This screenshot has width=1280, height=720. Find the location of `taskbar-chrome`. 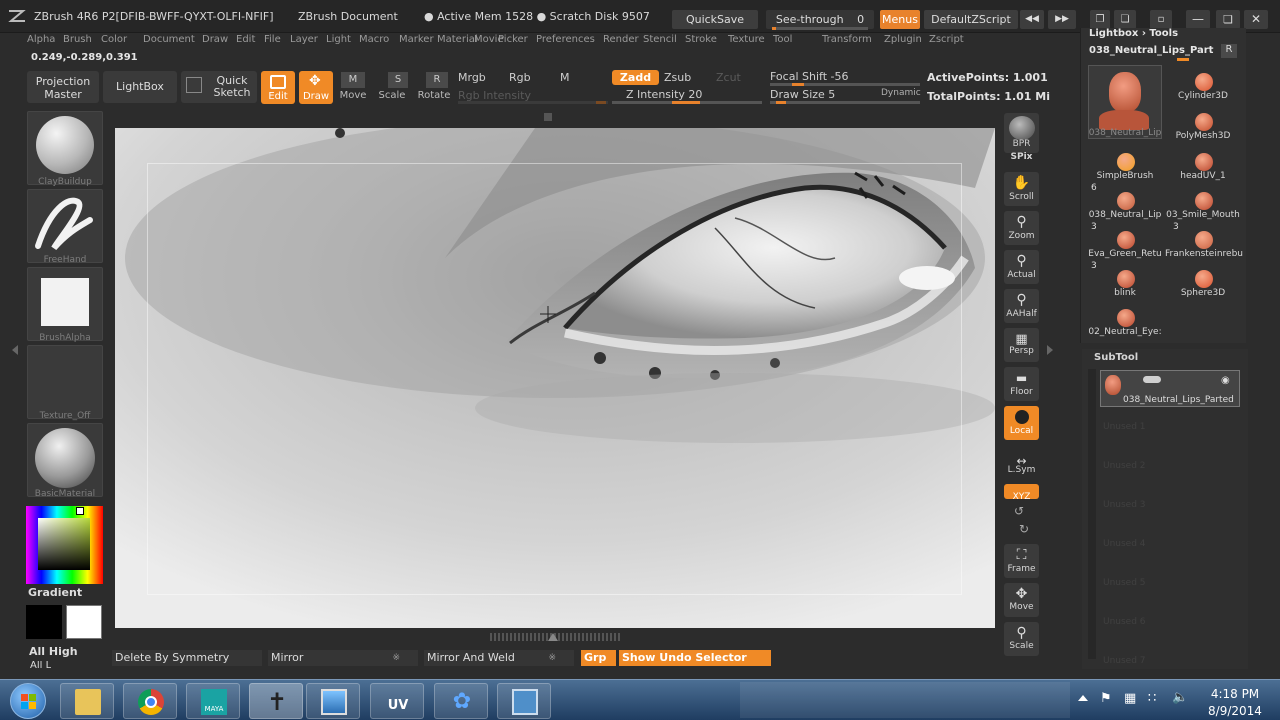

taskbar-chrome is located at coordinates (150, 701).